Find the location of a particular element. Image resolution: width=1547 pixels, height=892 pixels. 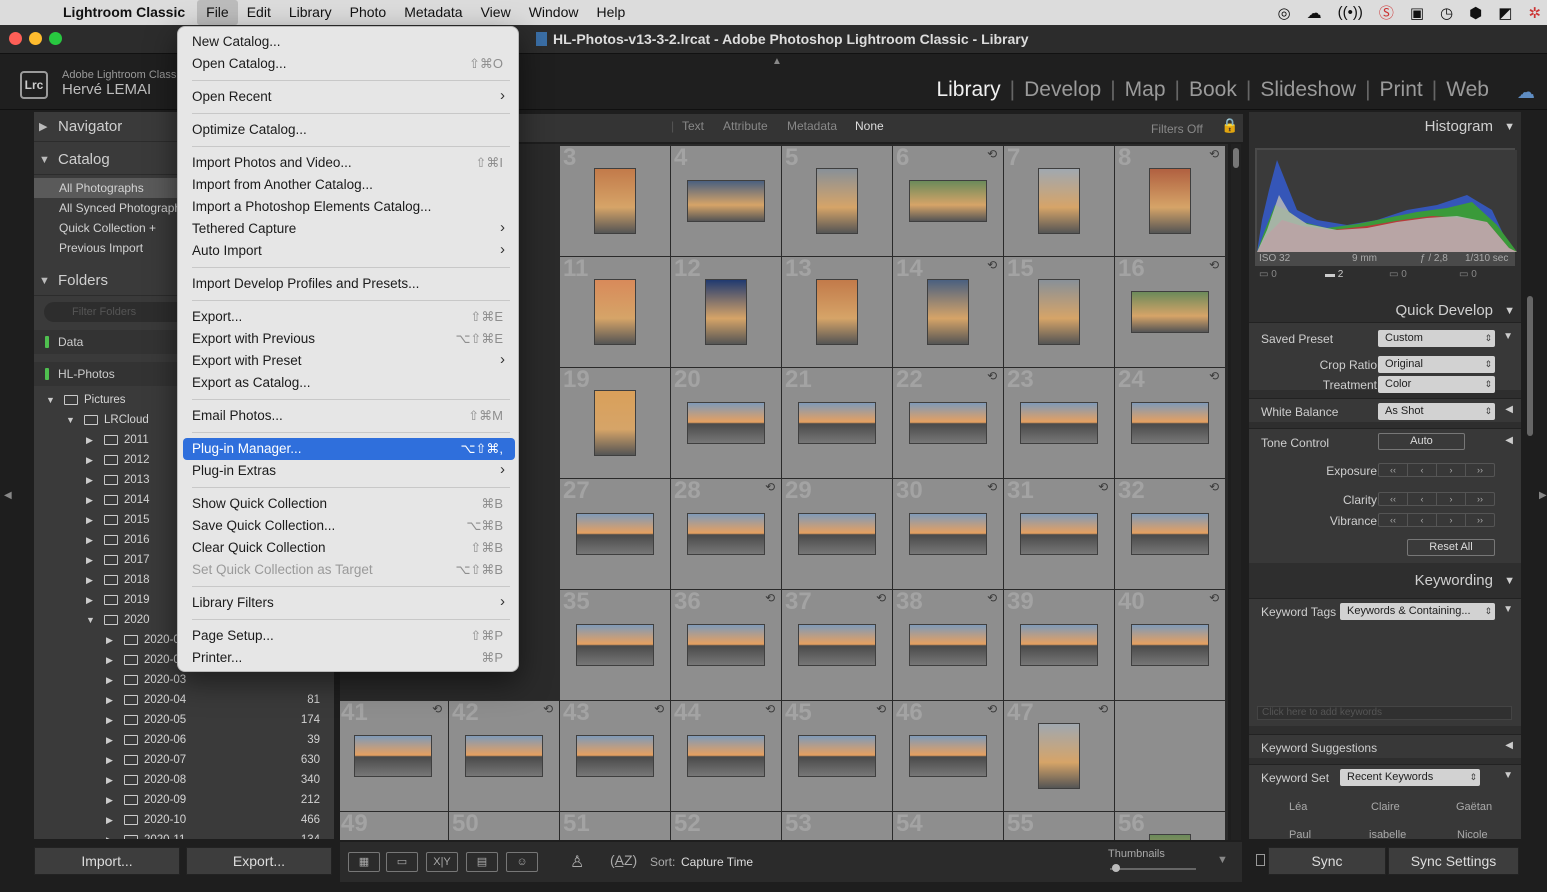

grid-scrollbar is located at coordinates (1236, 492).